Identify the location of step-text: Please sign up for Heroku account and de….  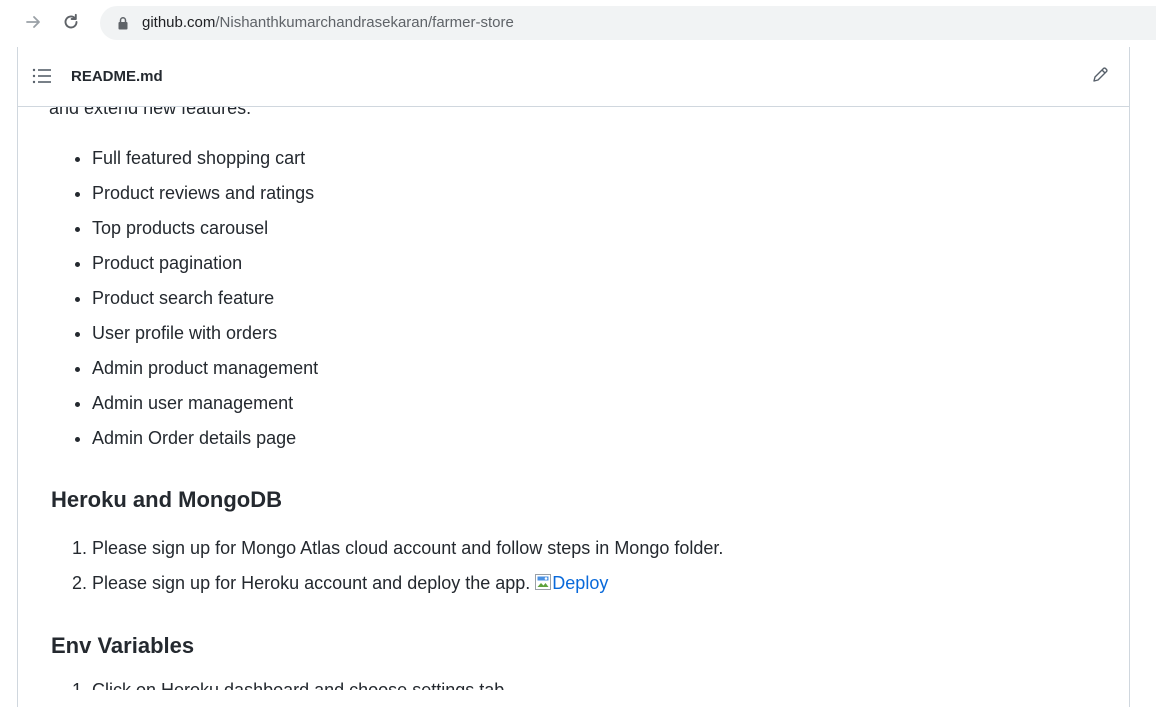
(314, 583).